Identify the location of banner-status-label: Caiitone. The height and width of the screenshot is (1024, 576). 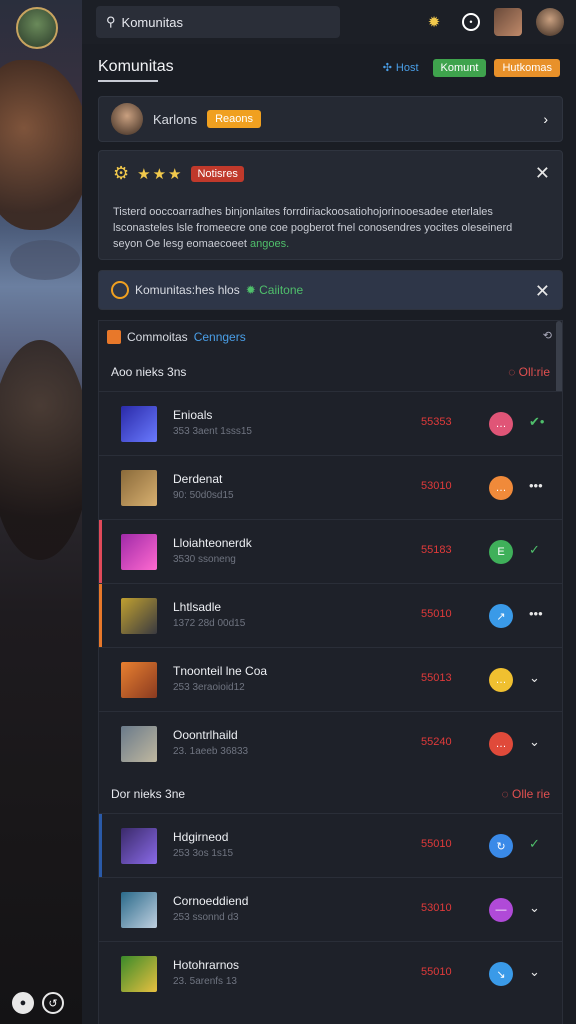
(281, 290).